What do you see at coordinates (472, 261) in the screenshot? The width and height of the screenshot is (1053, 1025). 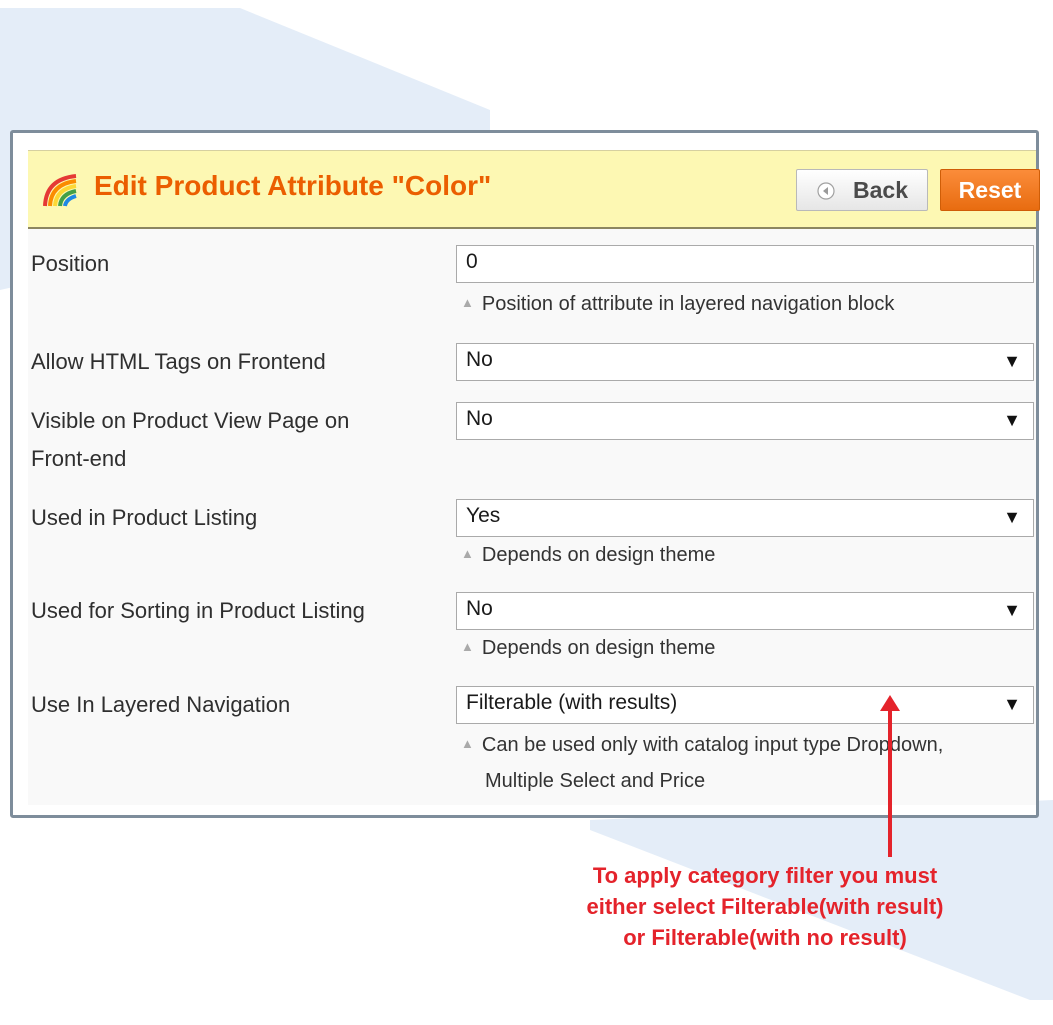 I see `position-value: 0` at bounding box center [472, 261].